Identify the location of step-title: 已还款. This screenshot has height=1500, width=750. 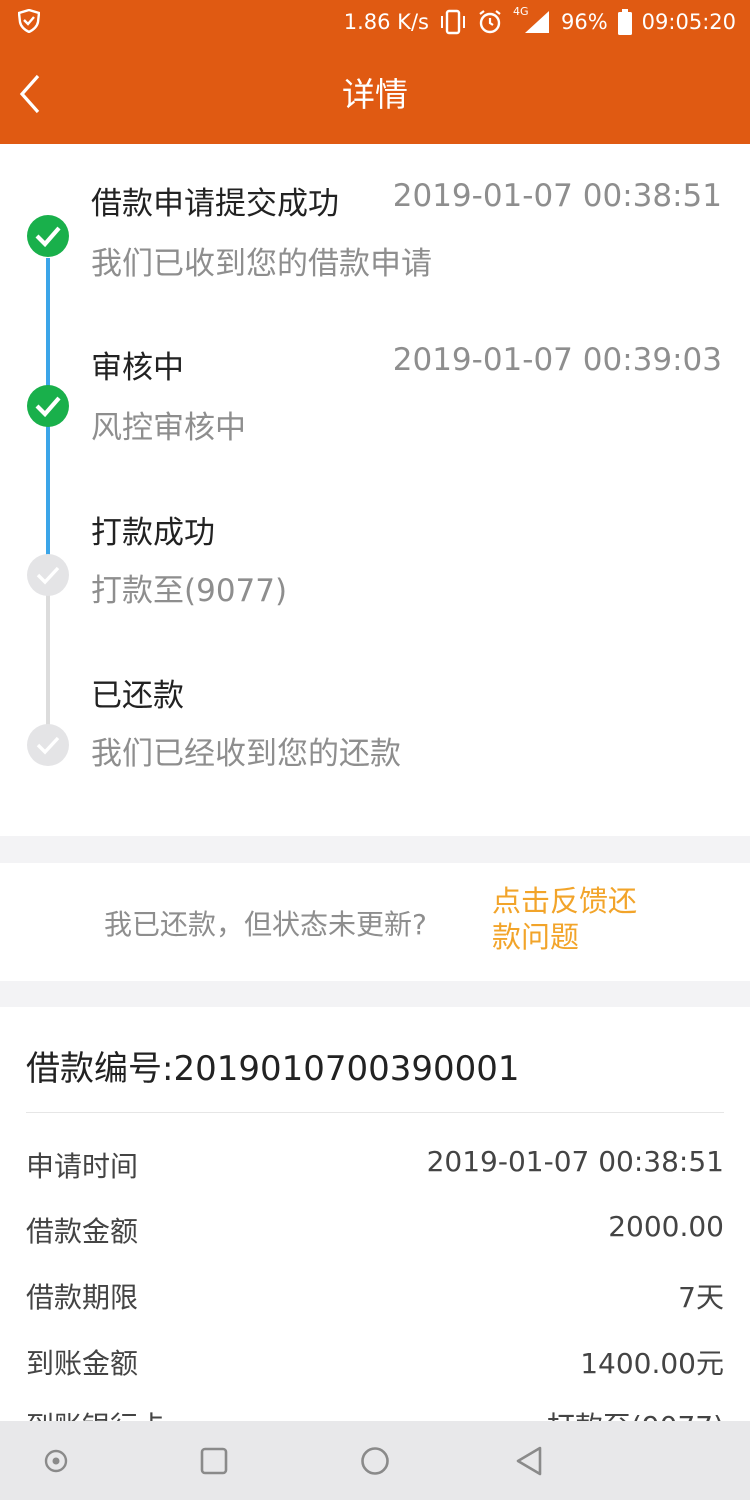
(137, 696).